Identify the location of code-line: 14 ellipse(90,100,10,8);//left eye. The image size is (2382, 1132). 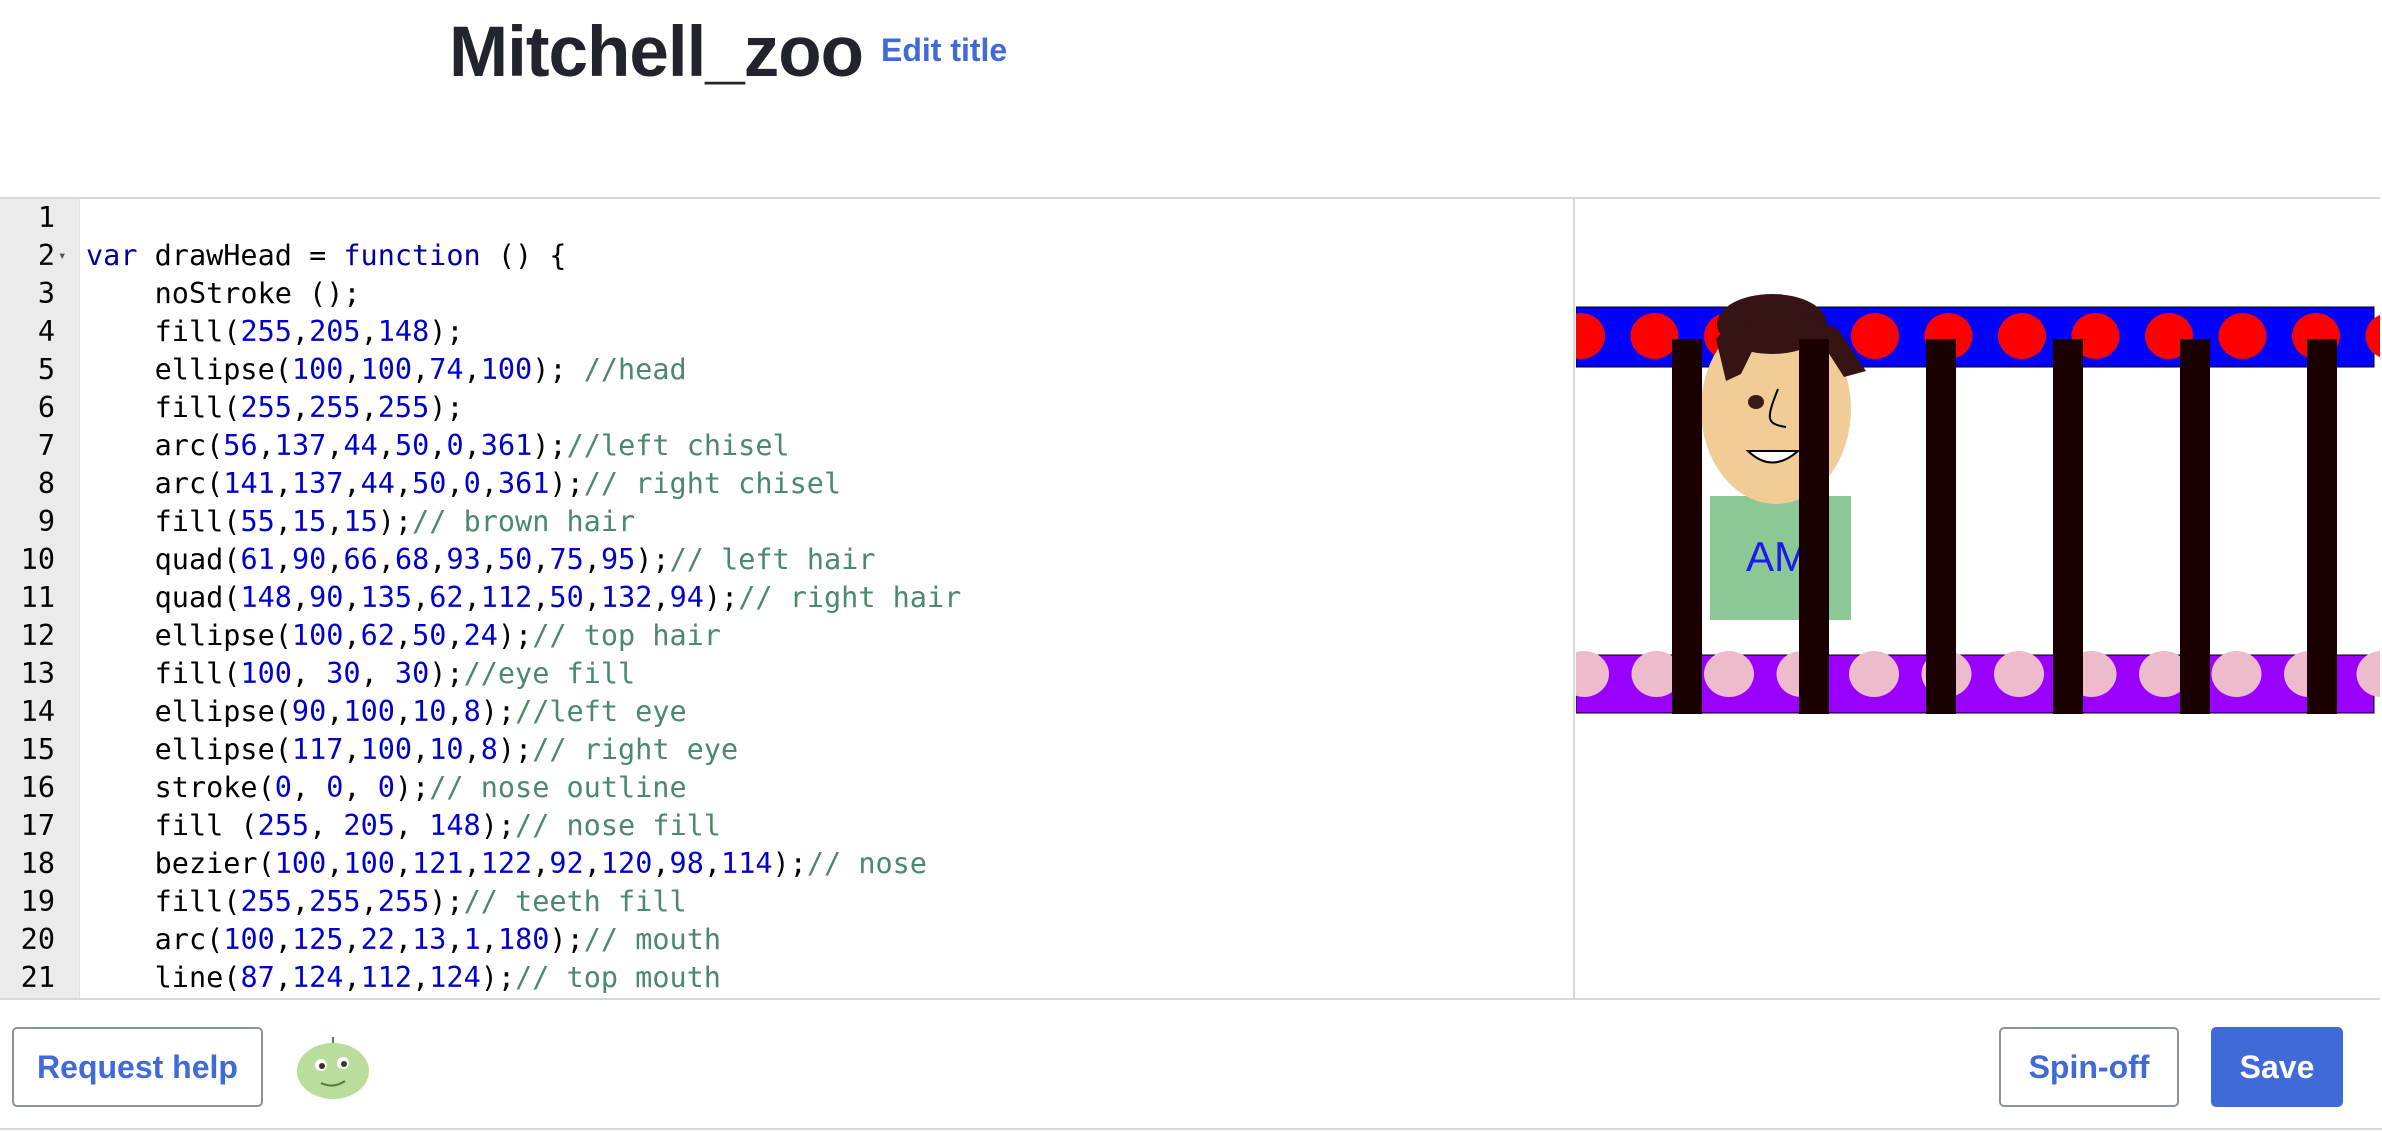
(786, 712).